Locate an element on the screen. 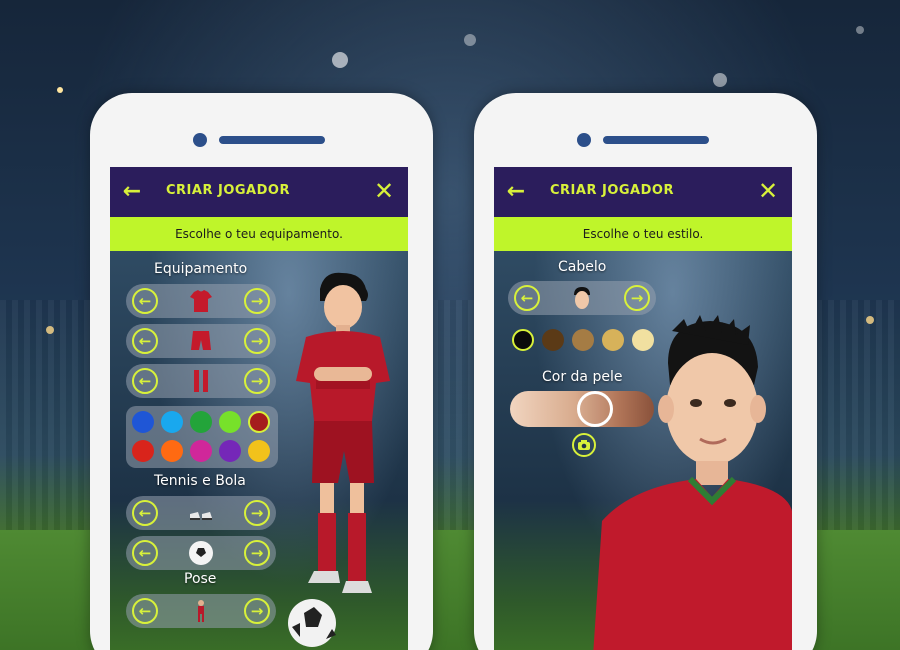 This screenshot has width=900, height=650. shorts-selector: ← → is located at coordinates (201, 341).